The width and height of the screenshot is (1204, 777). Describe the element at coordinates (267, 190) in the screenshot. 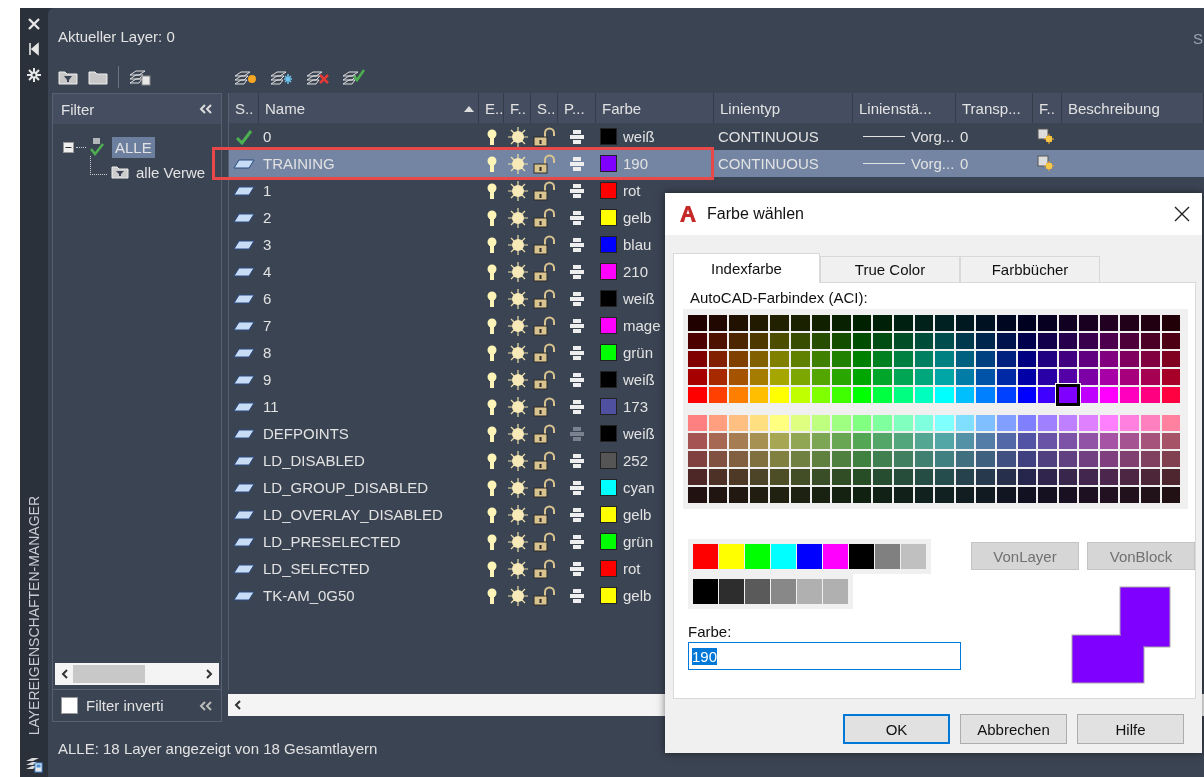

I see `layer-name: 1` at that location.